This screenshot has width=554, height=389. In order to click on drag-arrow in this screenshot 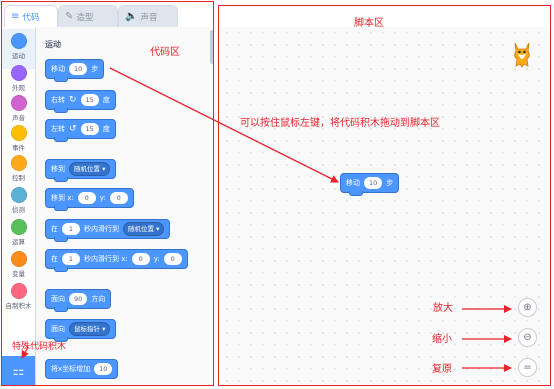, I will do `click(224, 125)`.